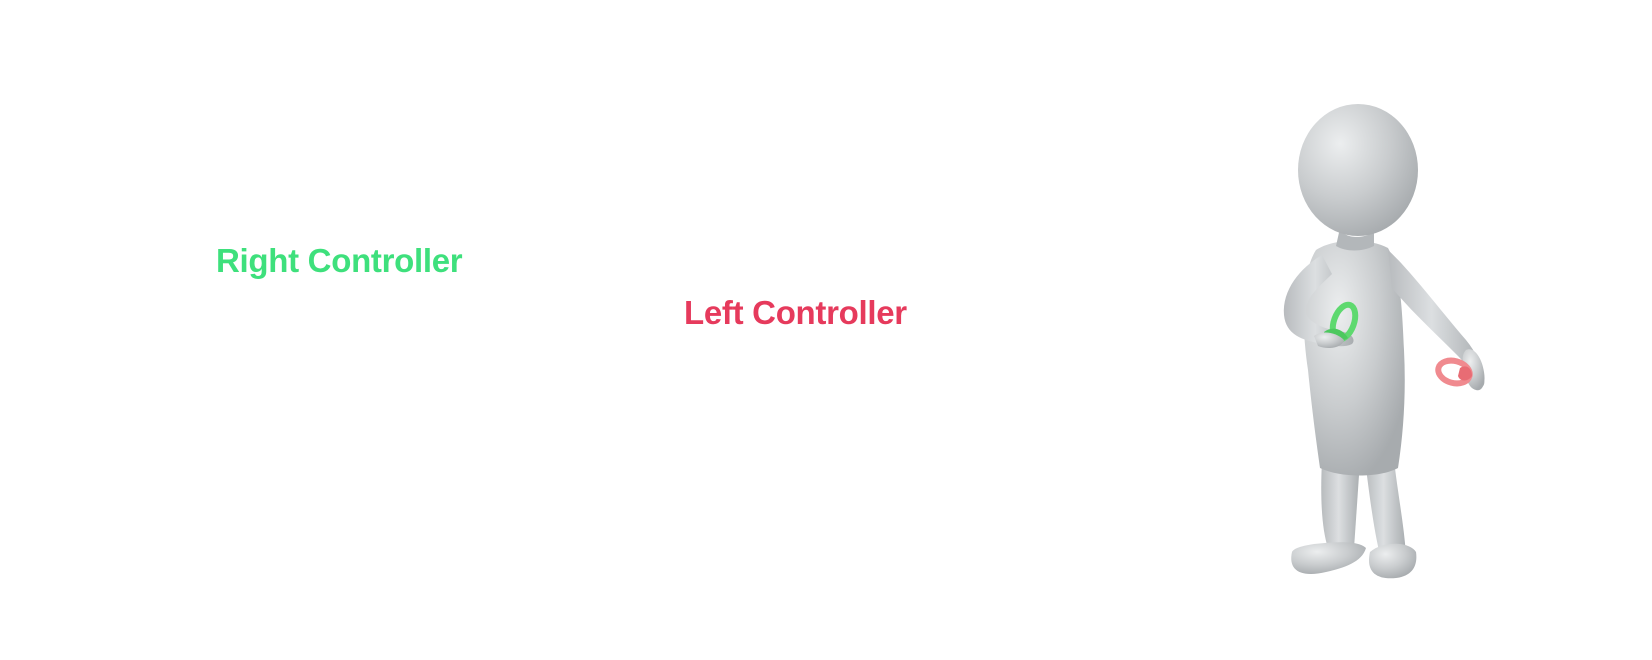 Image resolution: width=1652 pixels, height=660 pixels. Describe the element at coordinates (795, 312) in the screenshot. I see `left-controller-label: Left Controller` at that location.